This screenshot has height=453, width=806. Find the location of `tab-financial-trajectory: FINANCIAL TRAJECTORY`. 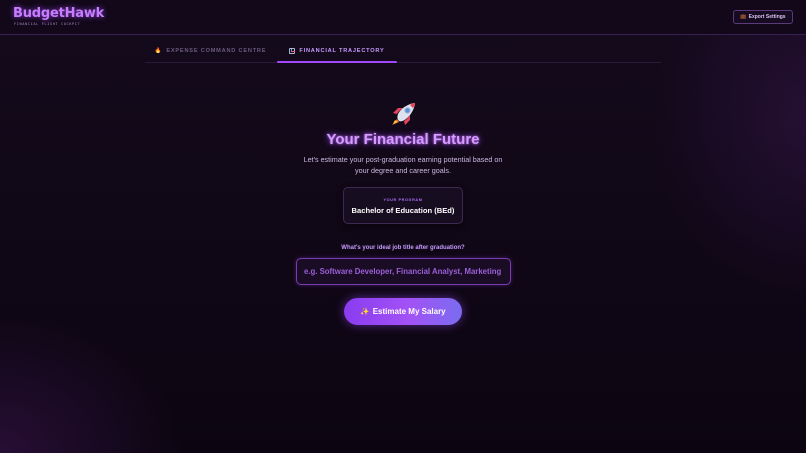

tab-financial-trajectory: FINANCIAL TRAJECTORY is located at coordinates (337, 51).